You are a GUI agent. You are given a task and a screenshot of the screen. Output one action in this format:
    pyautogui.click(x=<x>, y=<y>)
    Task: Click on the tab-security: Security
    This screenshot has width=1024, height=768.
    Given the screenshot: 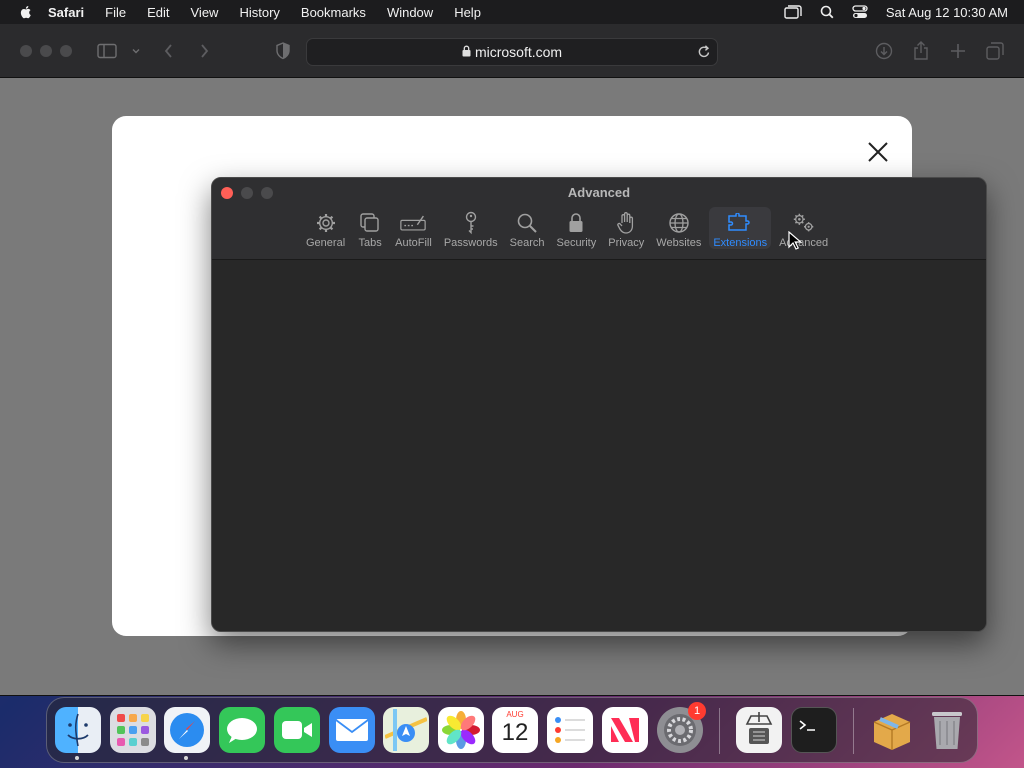 What is the action you would take?
    pyautogui.click(x=576, y=228)
    